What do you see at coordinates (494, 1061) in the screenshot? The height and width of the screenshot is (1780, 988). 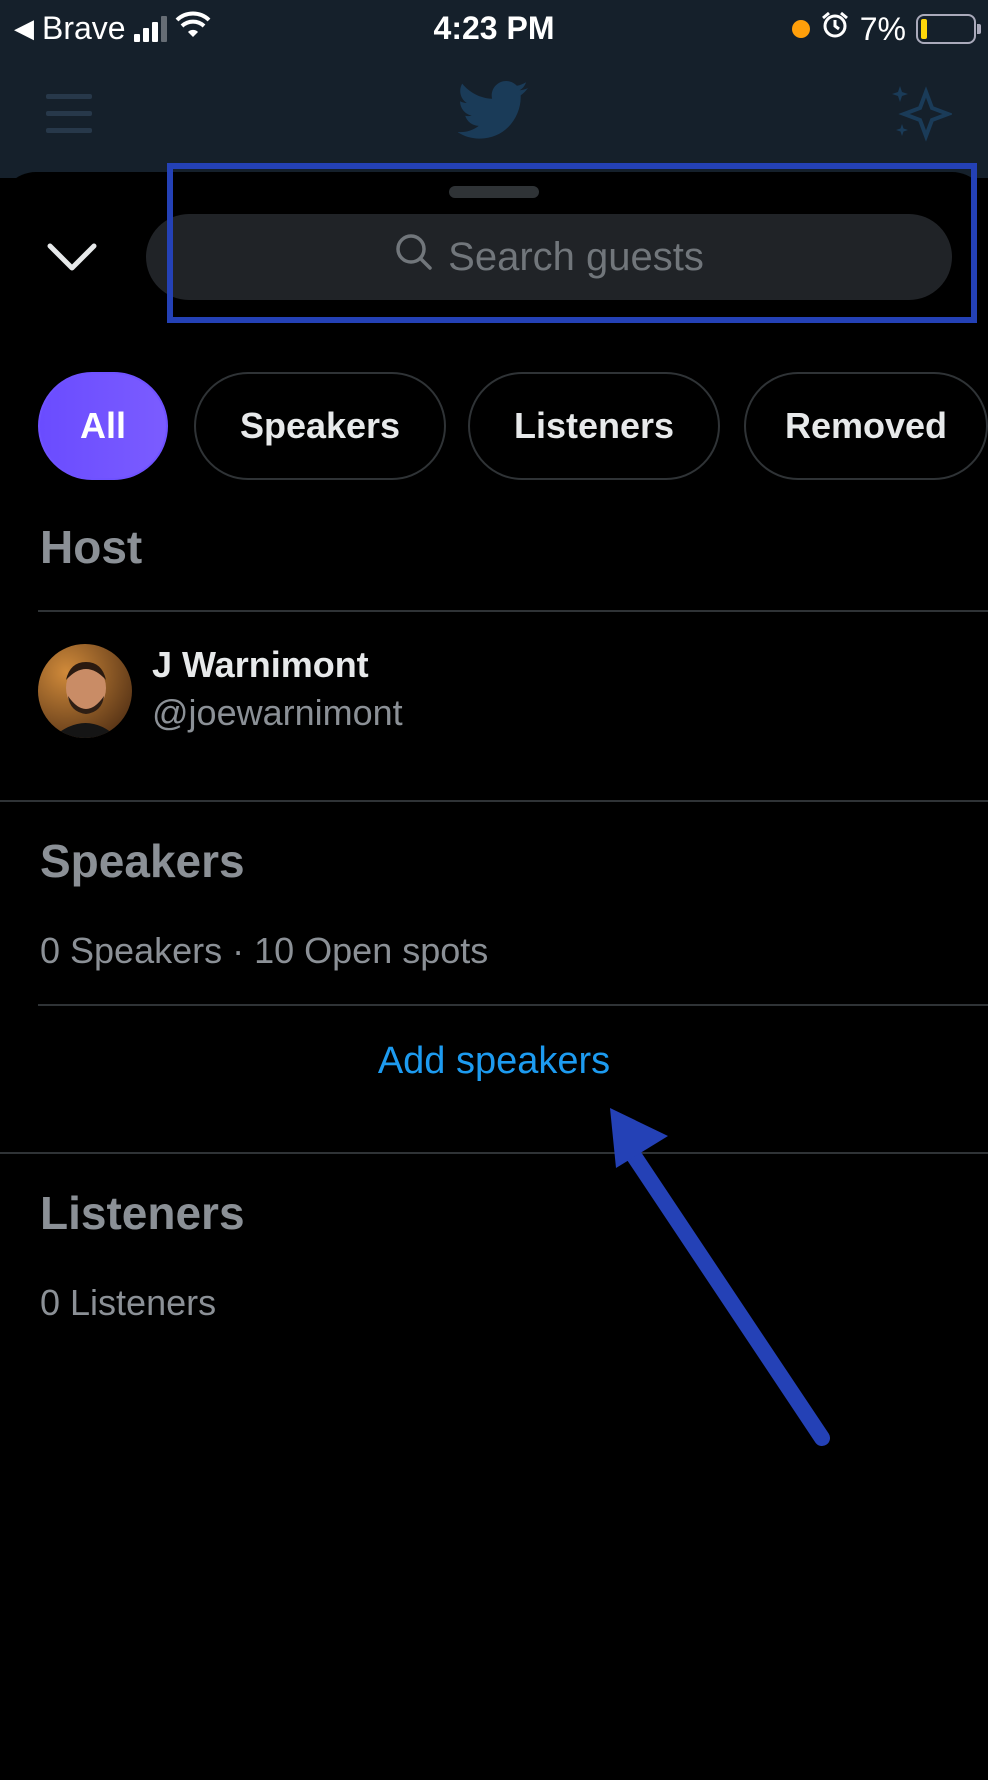 I see `add-speakers-button: Add speakers` at bounding box center [494, 1061].